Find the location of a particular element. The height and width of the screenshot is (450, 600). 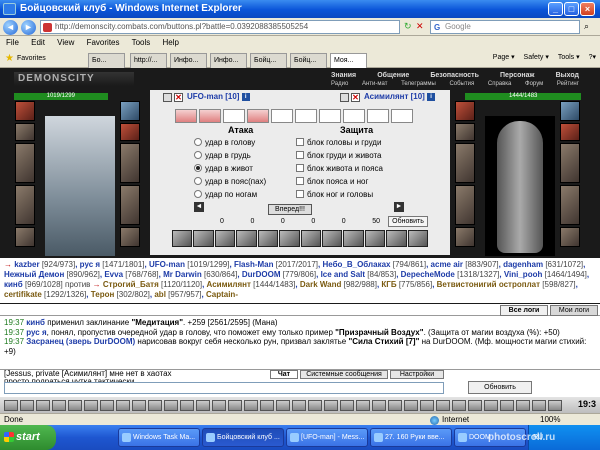

attack-option: удар в пояс(пах) is located at coordinates (230, 182).